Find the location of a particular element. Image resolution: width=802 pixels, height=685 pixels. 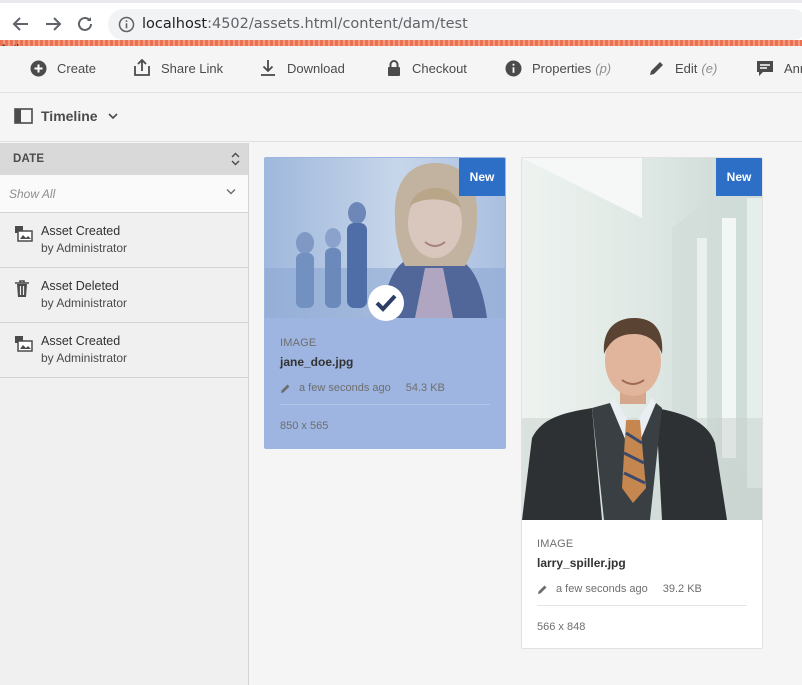

trash-icon is located at coordinates (22, 288).